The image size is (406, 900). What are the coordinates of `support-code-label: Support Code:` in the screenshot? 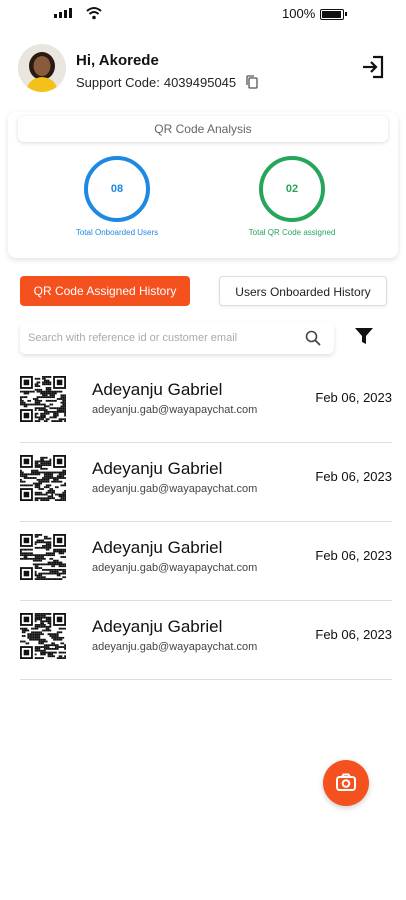 It's located at (118, 82).